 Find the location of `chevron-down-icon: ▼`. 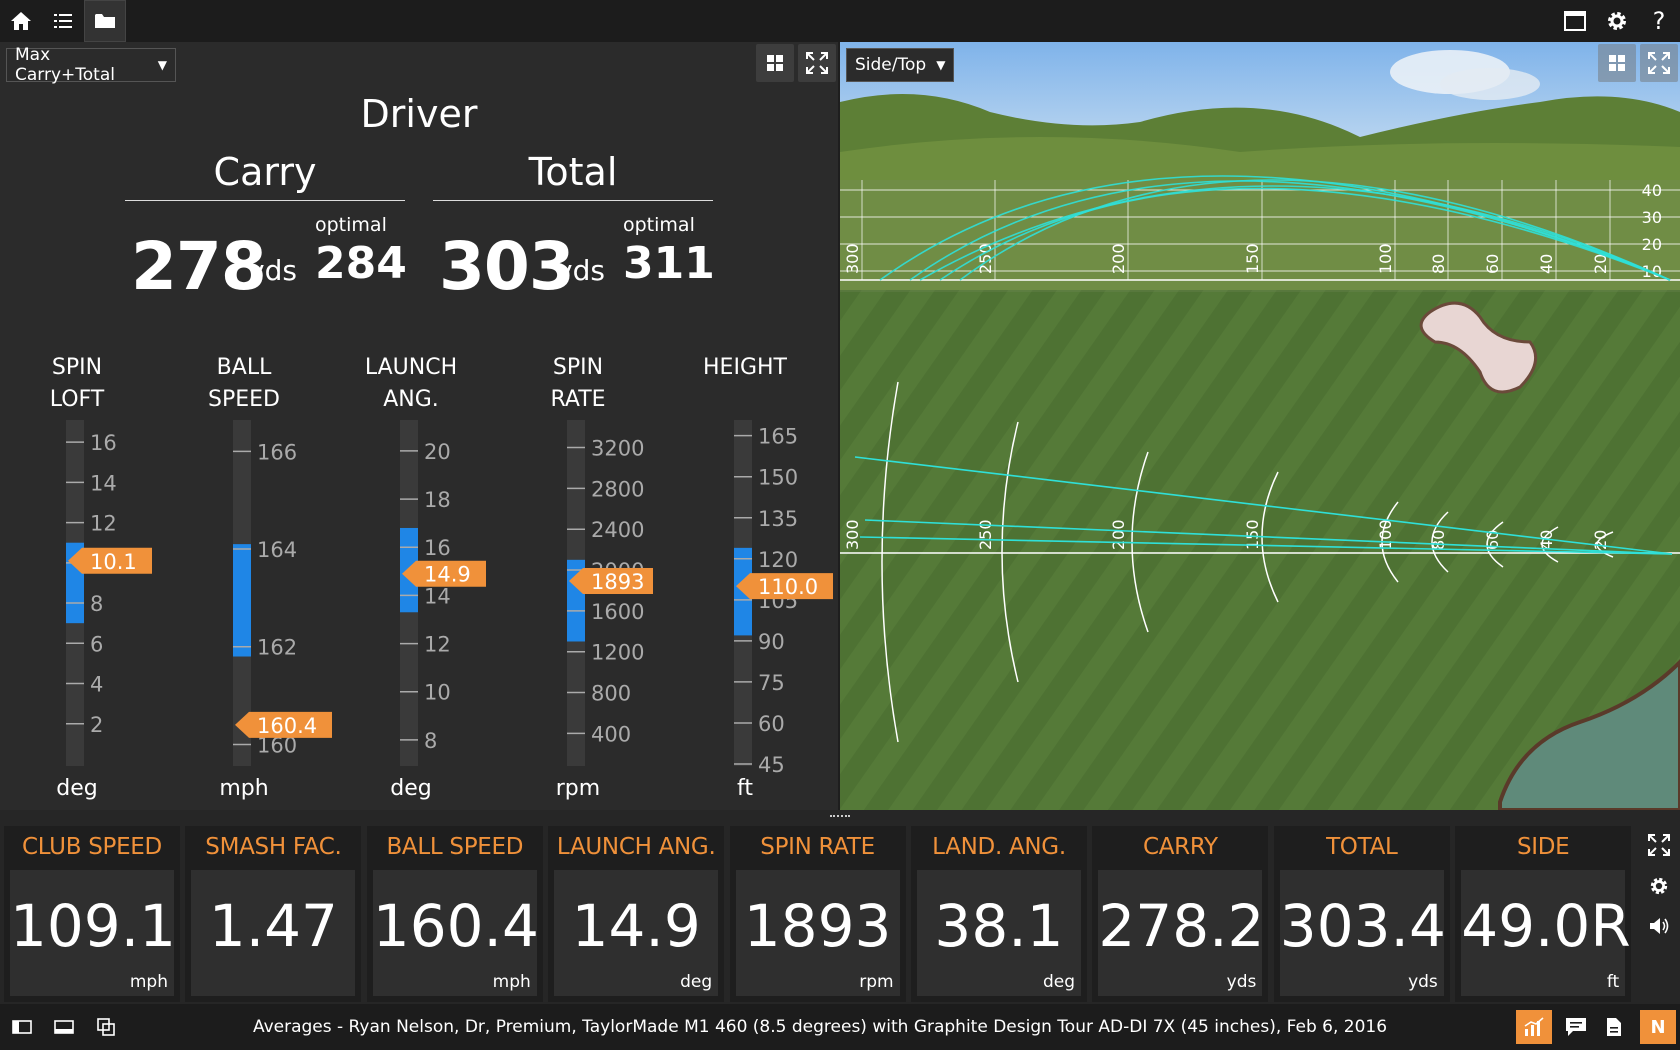

chevron-down-icon: ▼ is located at coordinates (162, 65).